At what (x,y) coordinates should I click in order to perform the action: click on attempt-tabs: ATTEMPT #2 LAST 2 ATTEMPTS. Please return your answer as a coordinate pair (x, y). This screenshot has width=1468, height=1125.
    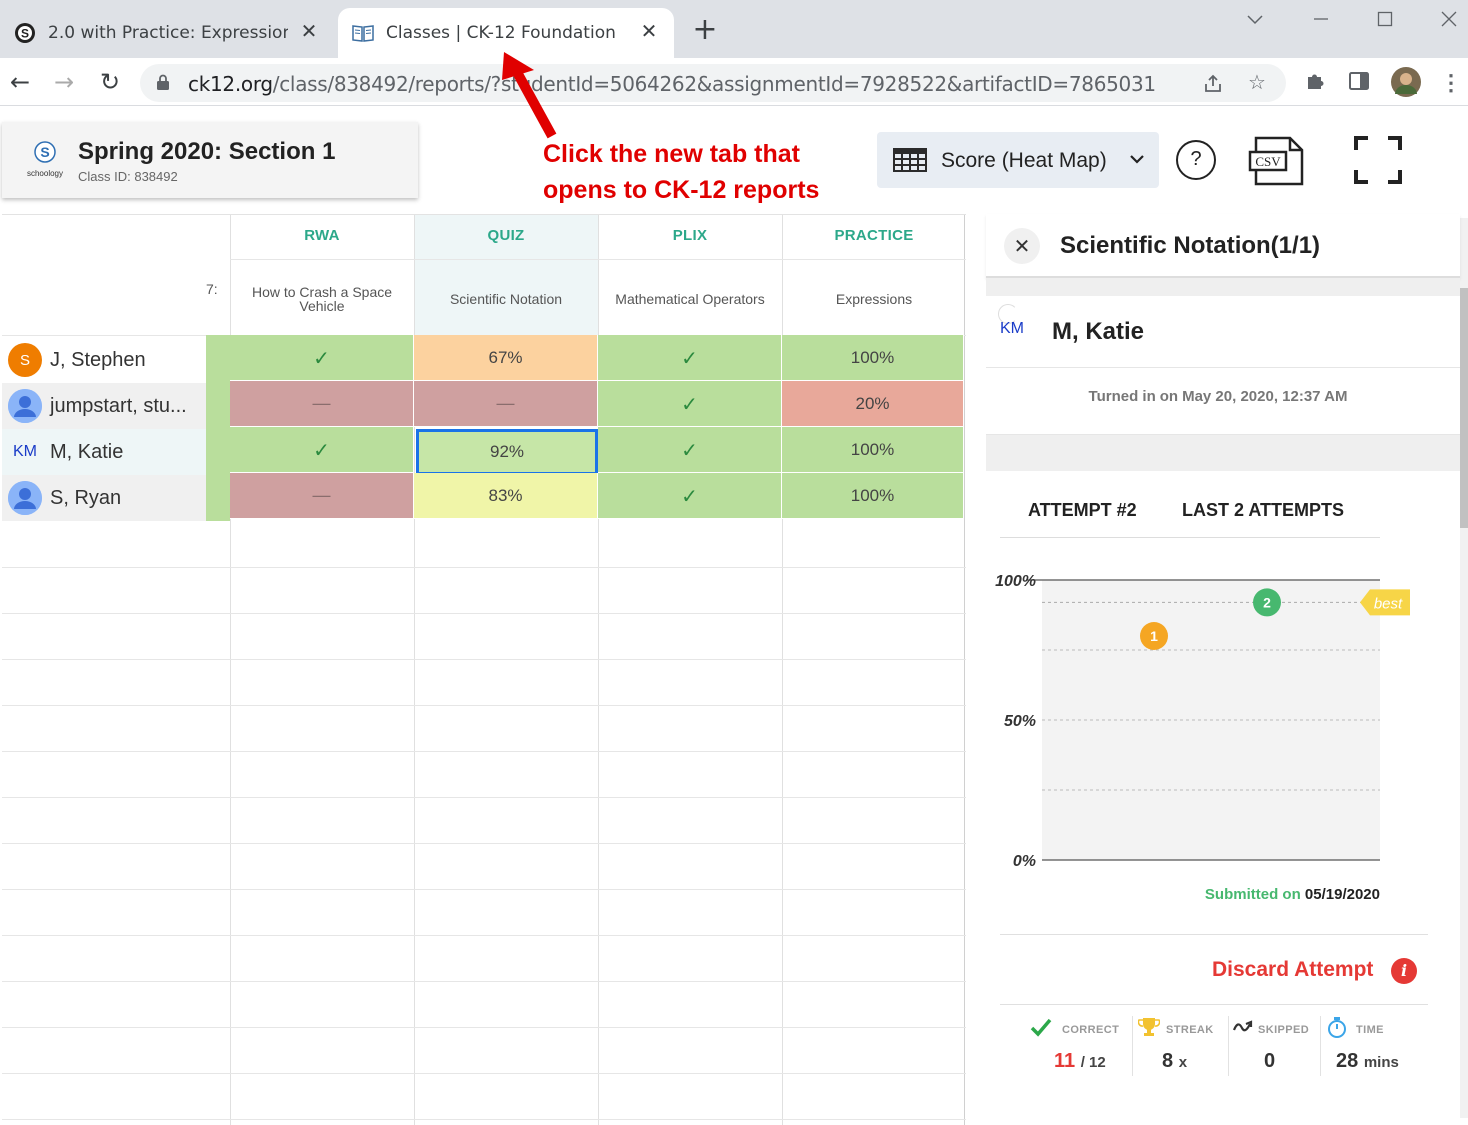
    Looking at the image, I should click on (1190, 513).